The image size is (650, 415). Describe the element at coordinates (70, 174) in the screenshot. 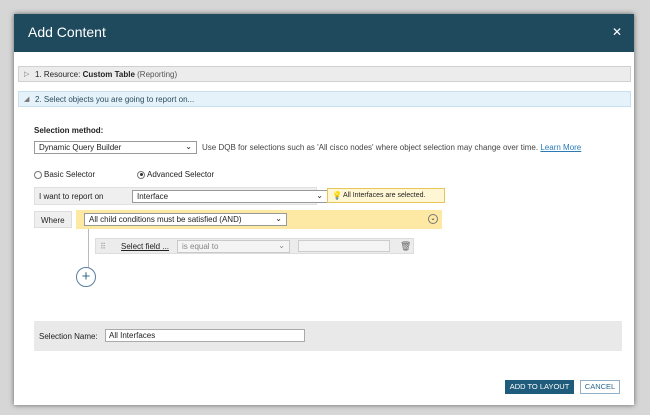

I see `radio-basic-label: Basic Selector` at that location.